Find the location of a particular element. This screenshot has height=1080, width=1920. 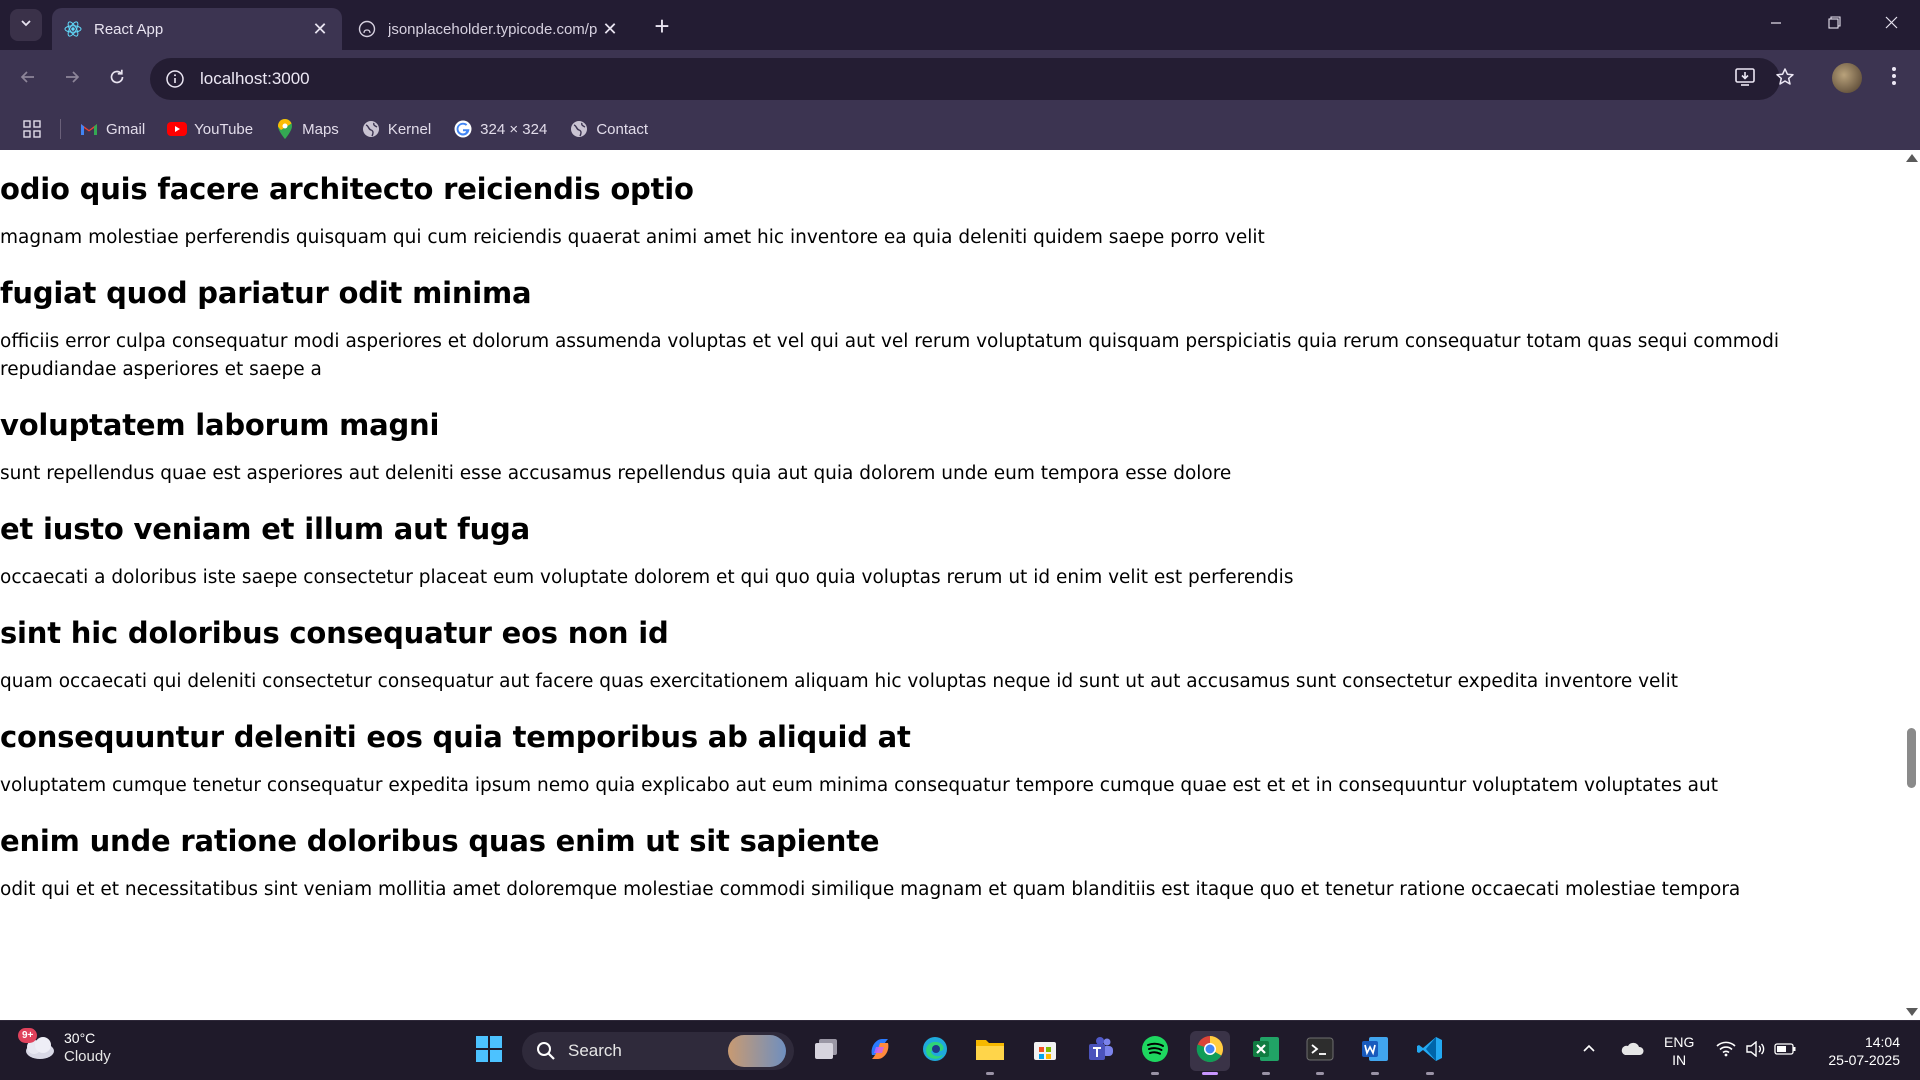

windows-start-icon is located at coordinates (489, 1051).